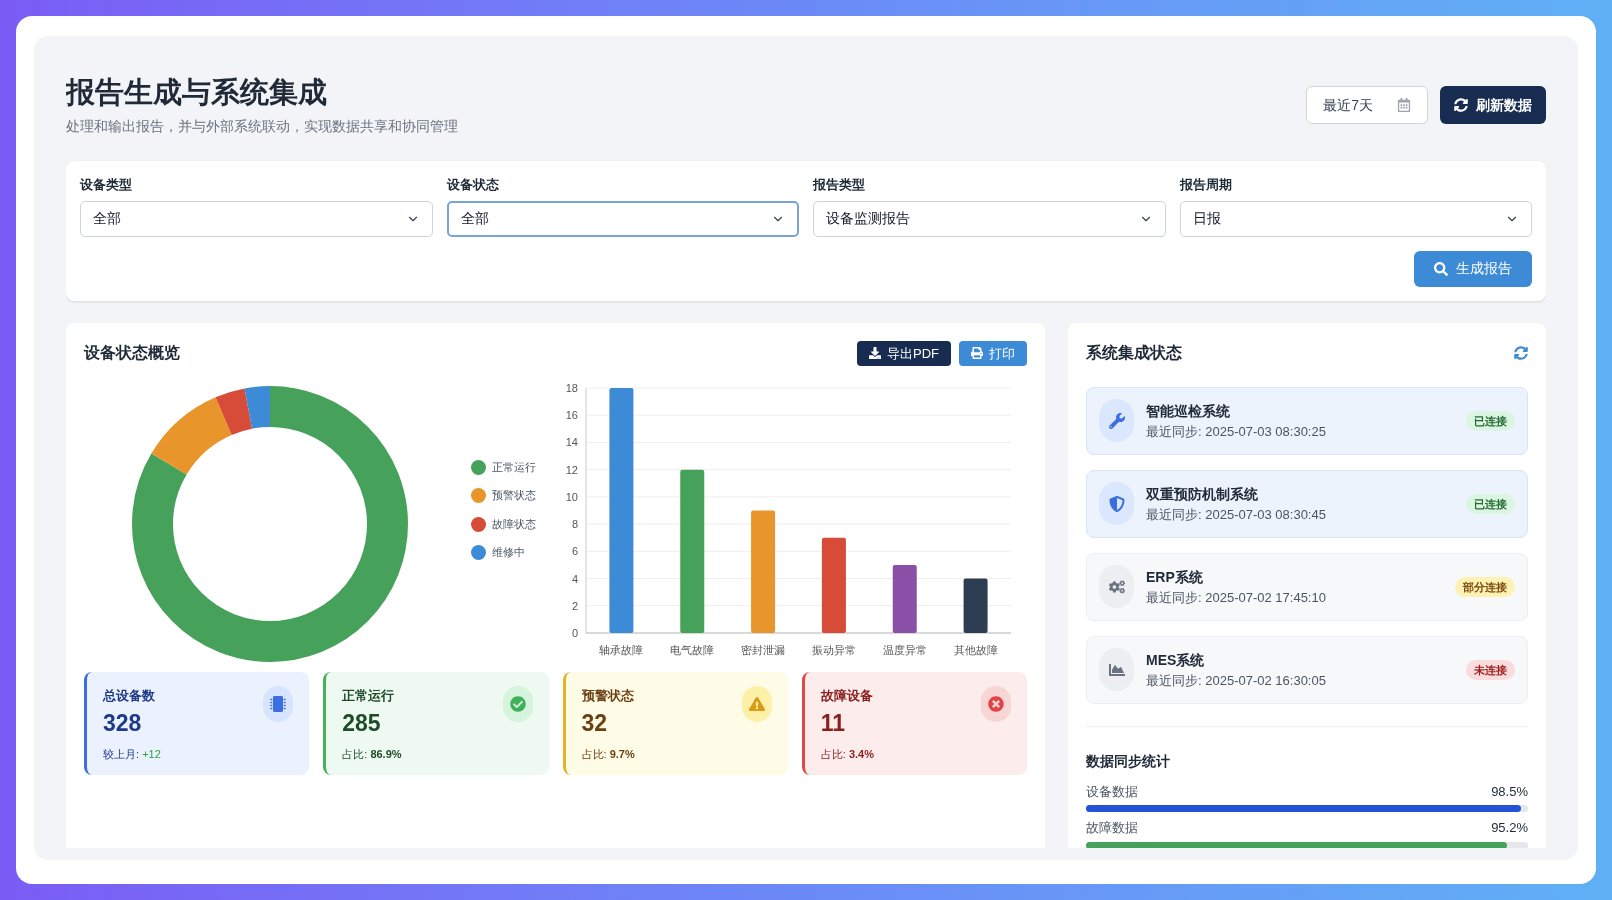 This screenshot has height=900, width=1612. I want to click on search-icon, so click(1441, 268).